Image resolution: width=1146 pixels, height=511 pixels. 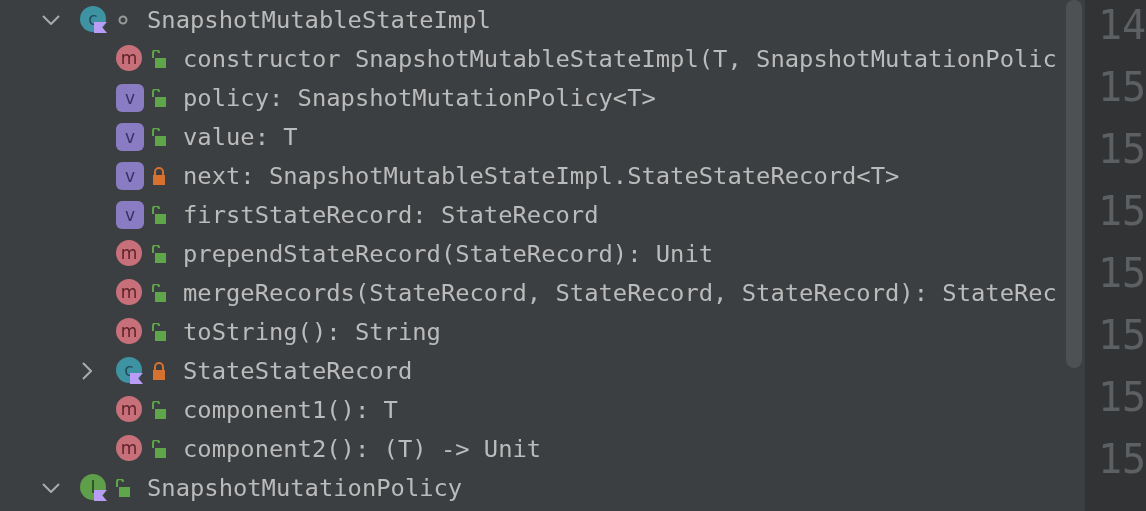 What do you see at coordinates (312, 331) in the screenshot?
I see `tree-item-label: toString(): String` at bounding box center [312, 331].